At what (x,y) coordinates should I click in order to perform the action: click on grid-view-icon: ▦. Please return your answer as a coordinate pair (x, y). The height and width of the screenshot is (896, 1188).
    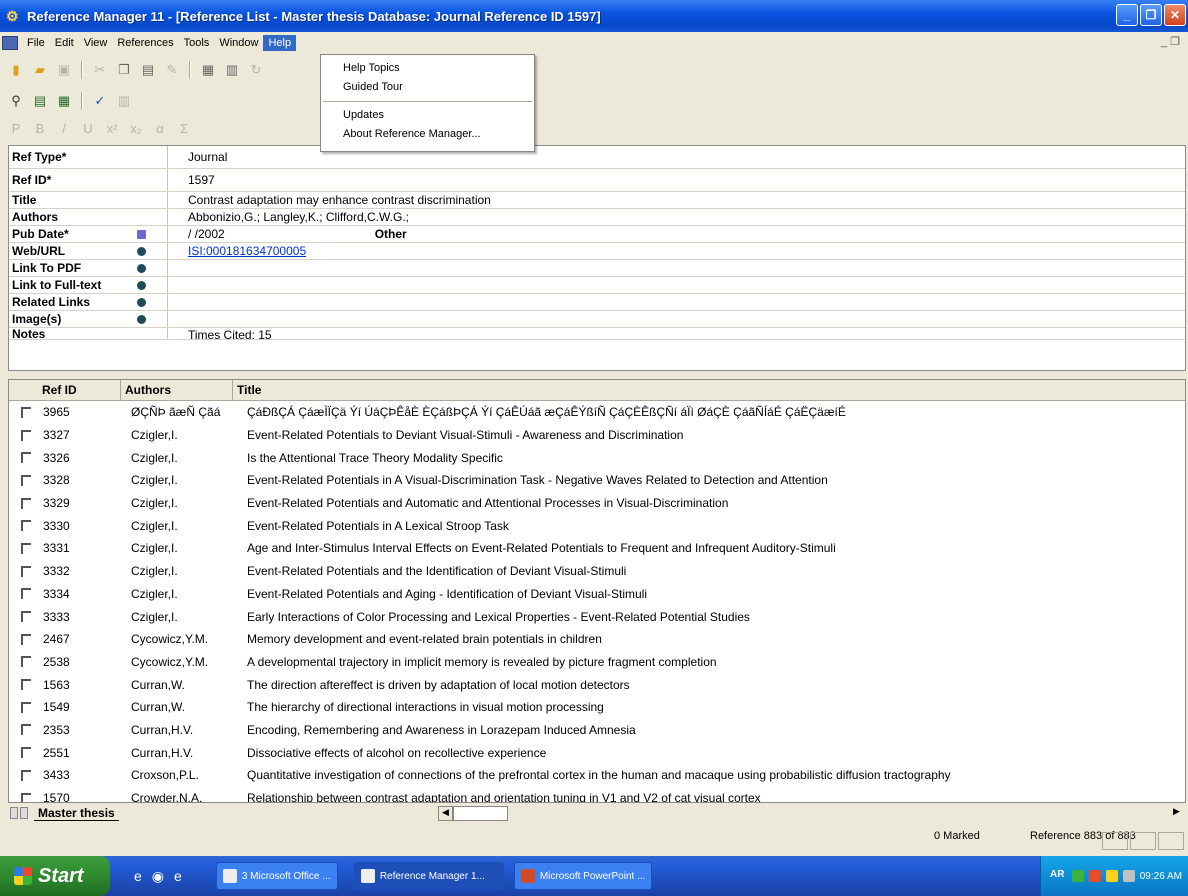
    Looking at the image, I should click on (64, 101).